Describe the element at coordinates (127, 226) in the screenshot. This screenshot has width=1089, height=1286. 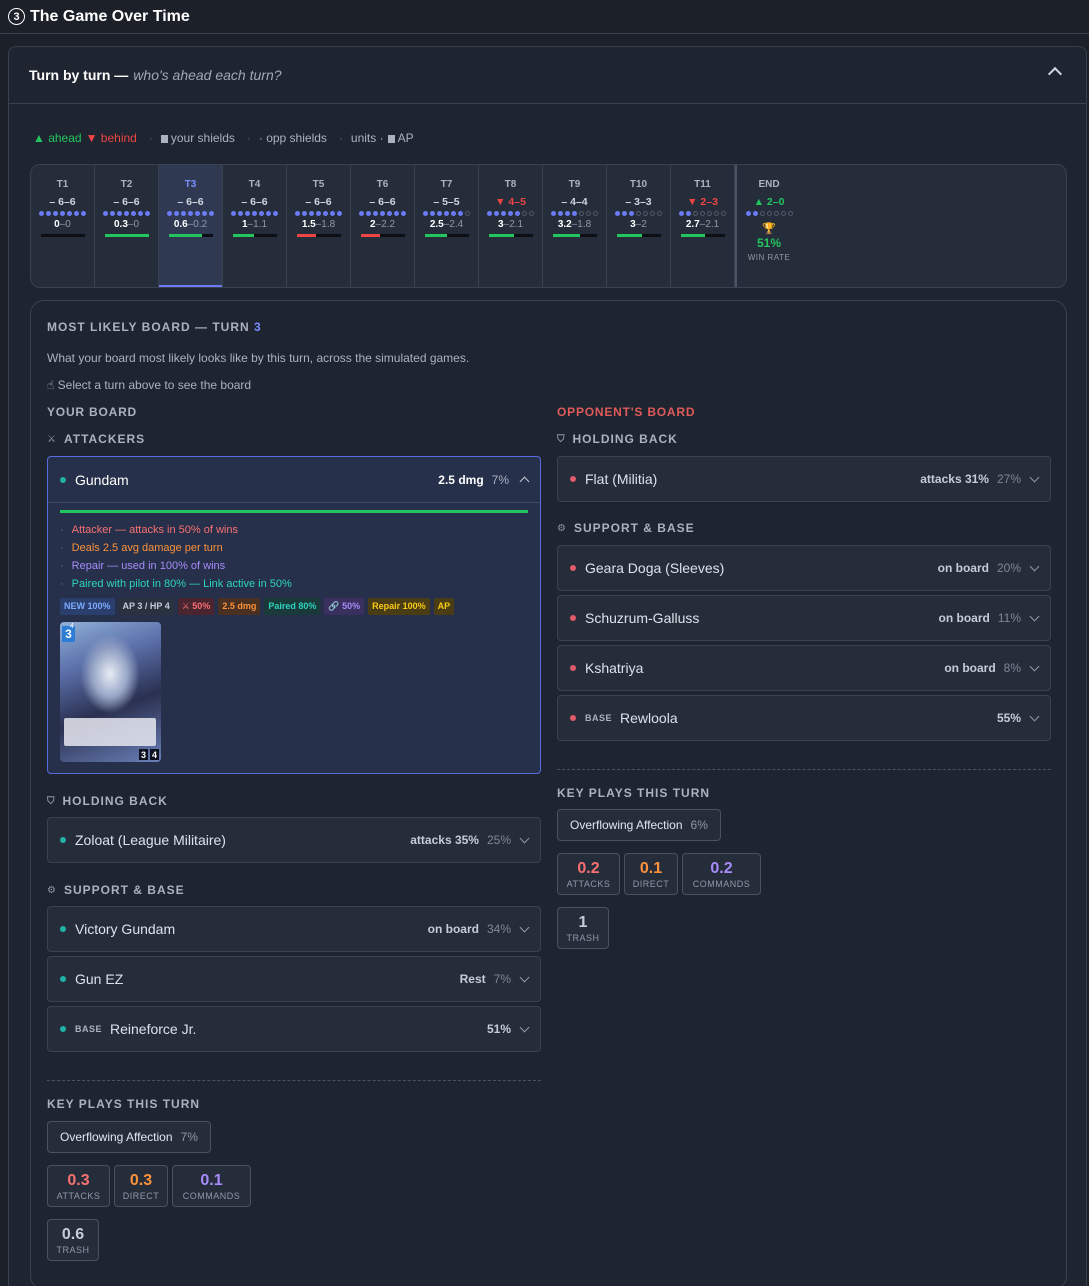
I see `turn-t2: T2 – 6–6 0.3–0` at that location.